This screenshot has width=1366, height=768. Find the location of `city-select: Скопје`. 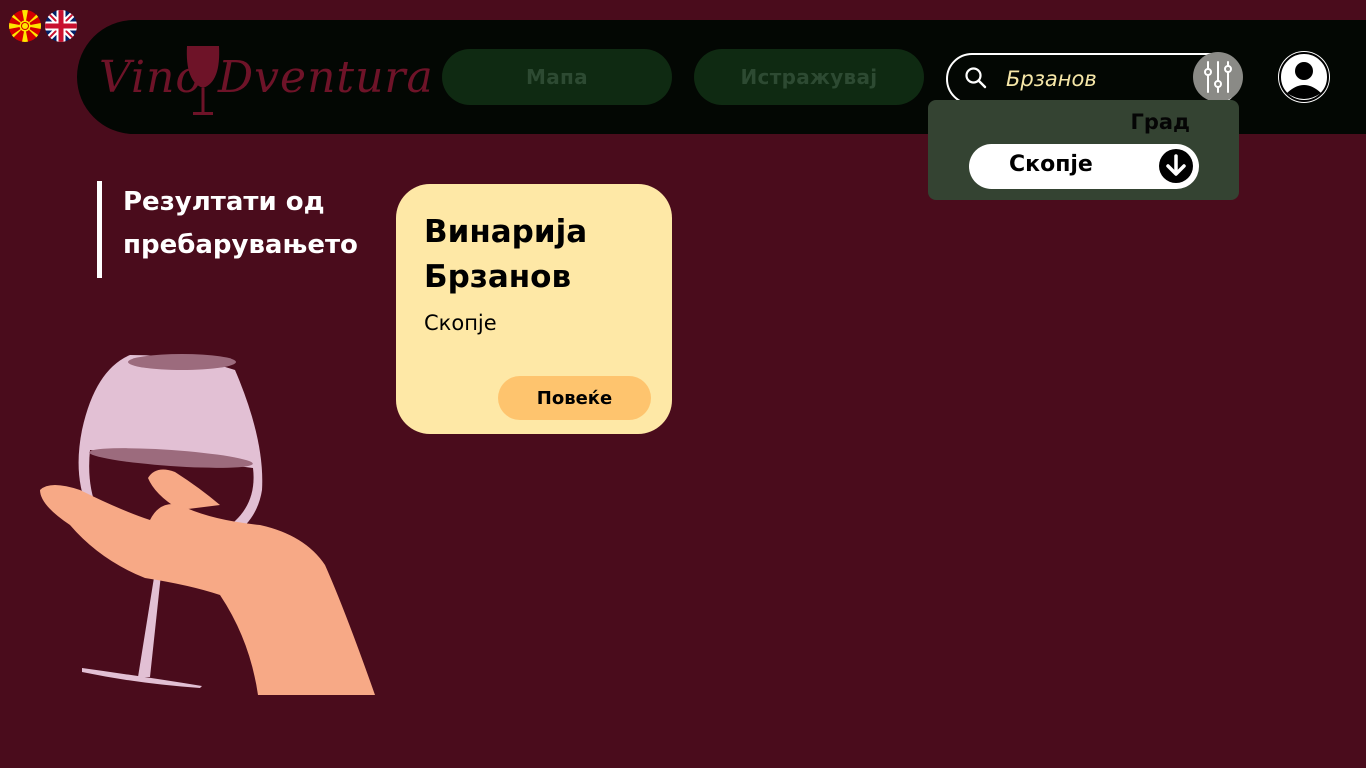

city-select: Скопје is located at coordinates (1084, 166).